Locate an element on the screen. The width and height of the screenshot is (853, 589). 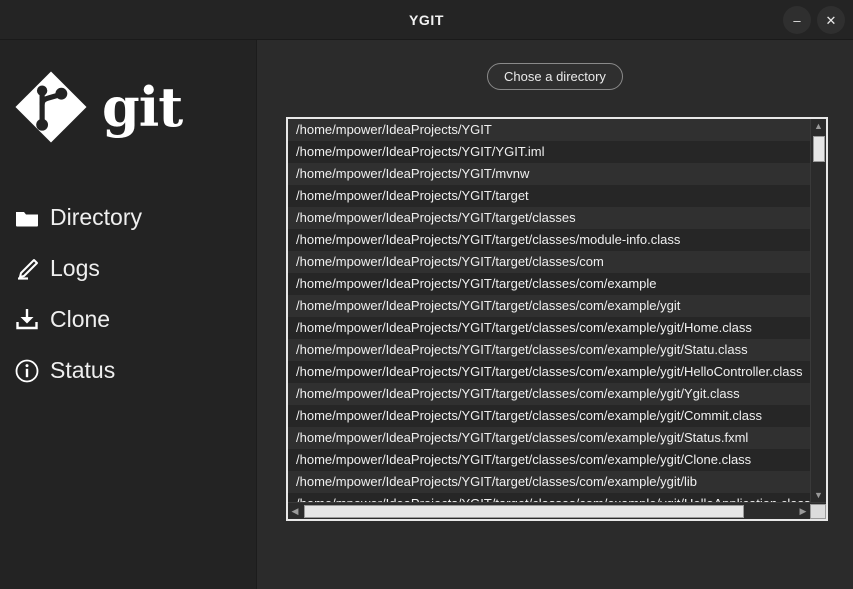
scrollbar-corner is located at coordinates (818, 511).